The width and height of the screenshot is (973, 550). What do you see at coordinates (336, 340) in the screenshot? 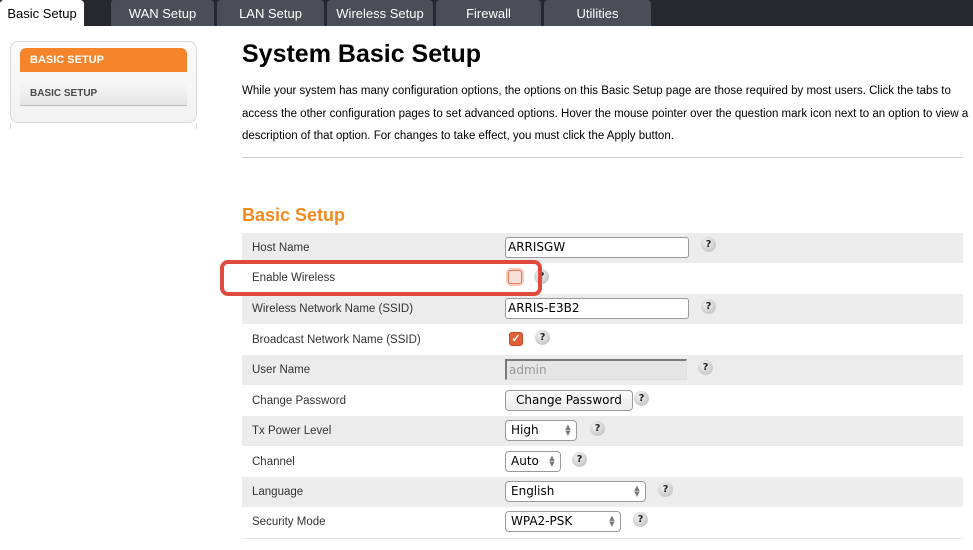
I see `broadcast-ssid-label: Broadcast Network Name (SSID)` at bounding box center [336, 340].